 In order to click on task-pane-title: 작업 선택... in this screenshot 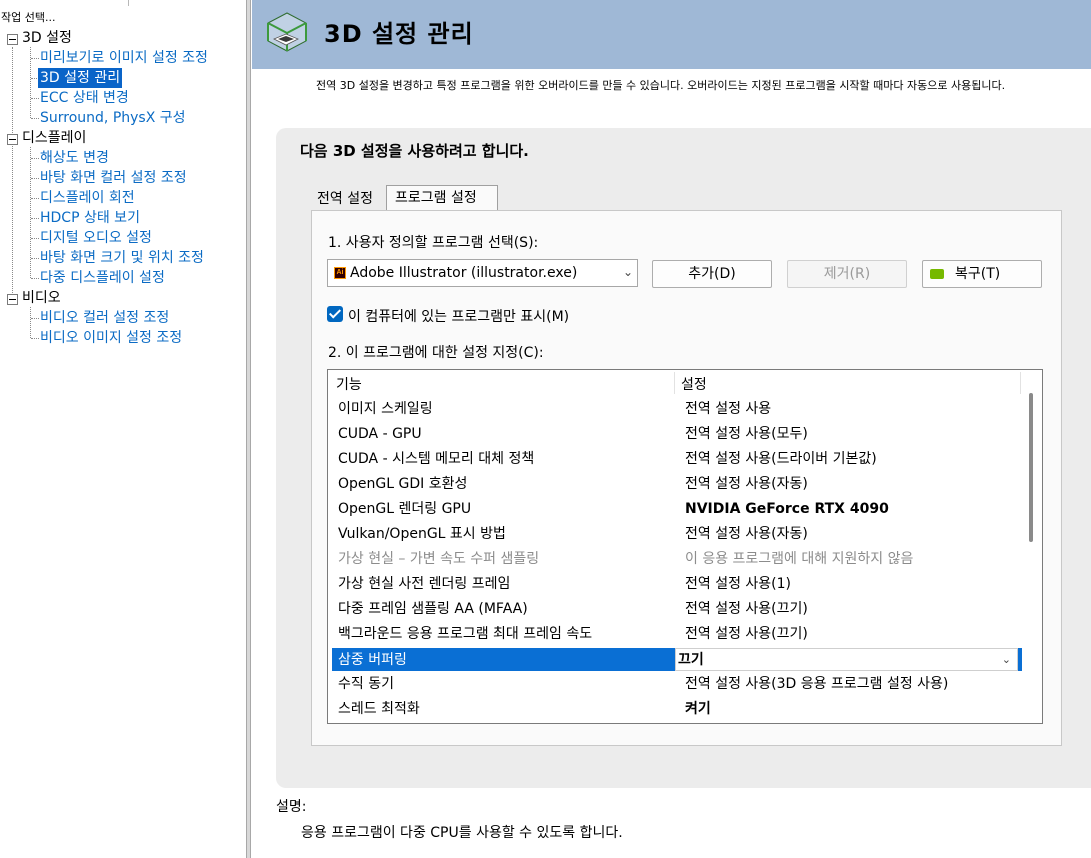, I will do `click(28, 17)`.